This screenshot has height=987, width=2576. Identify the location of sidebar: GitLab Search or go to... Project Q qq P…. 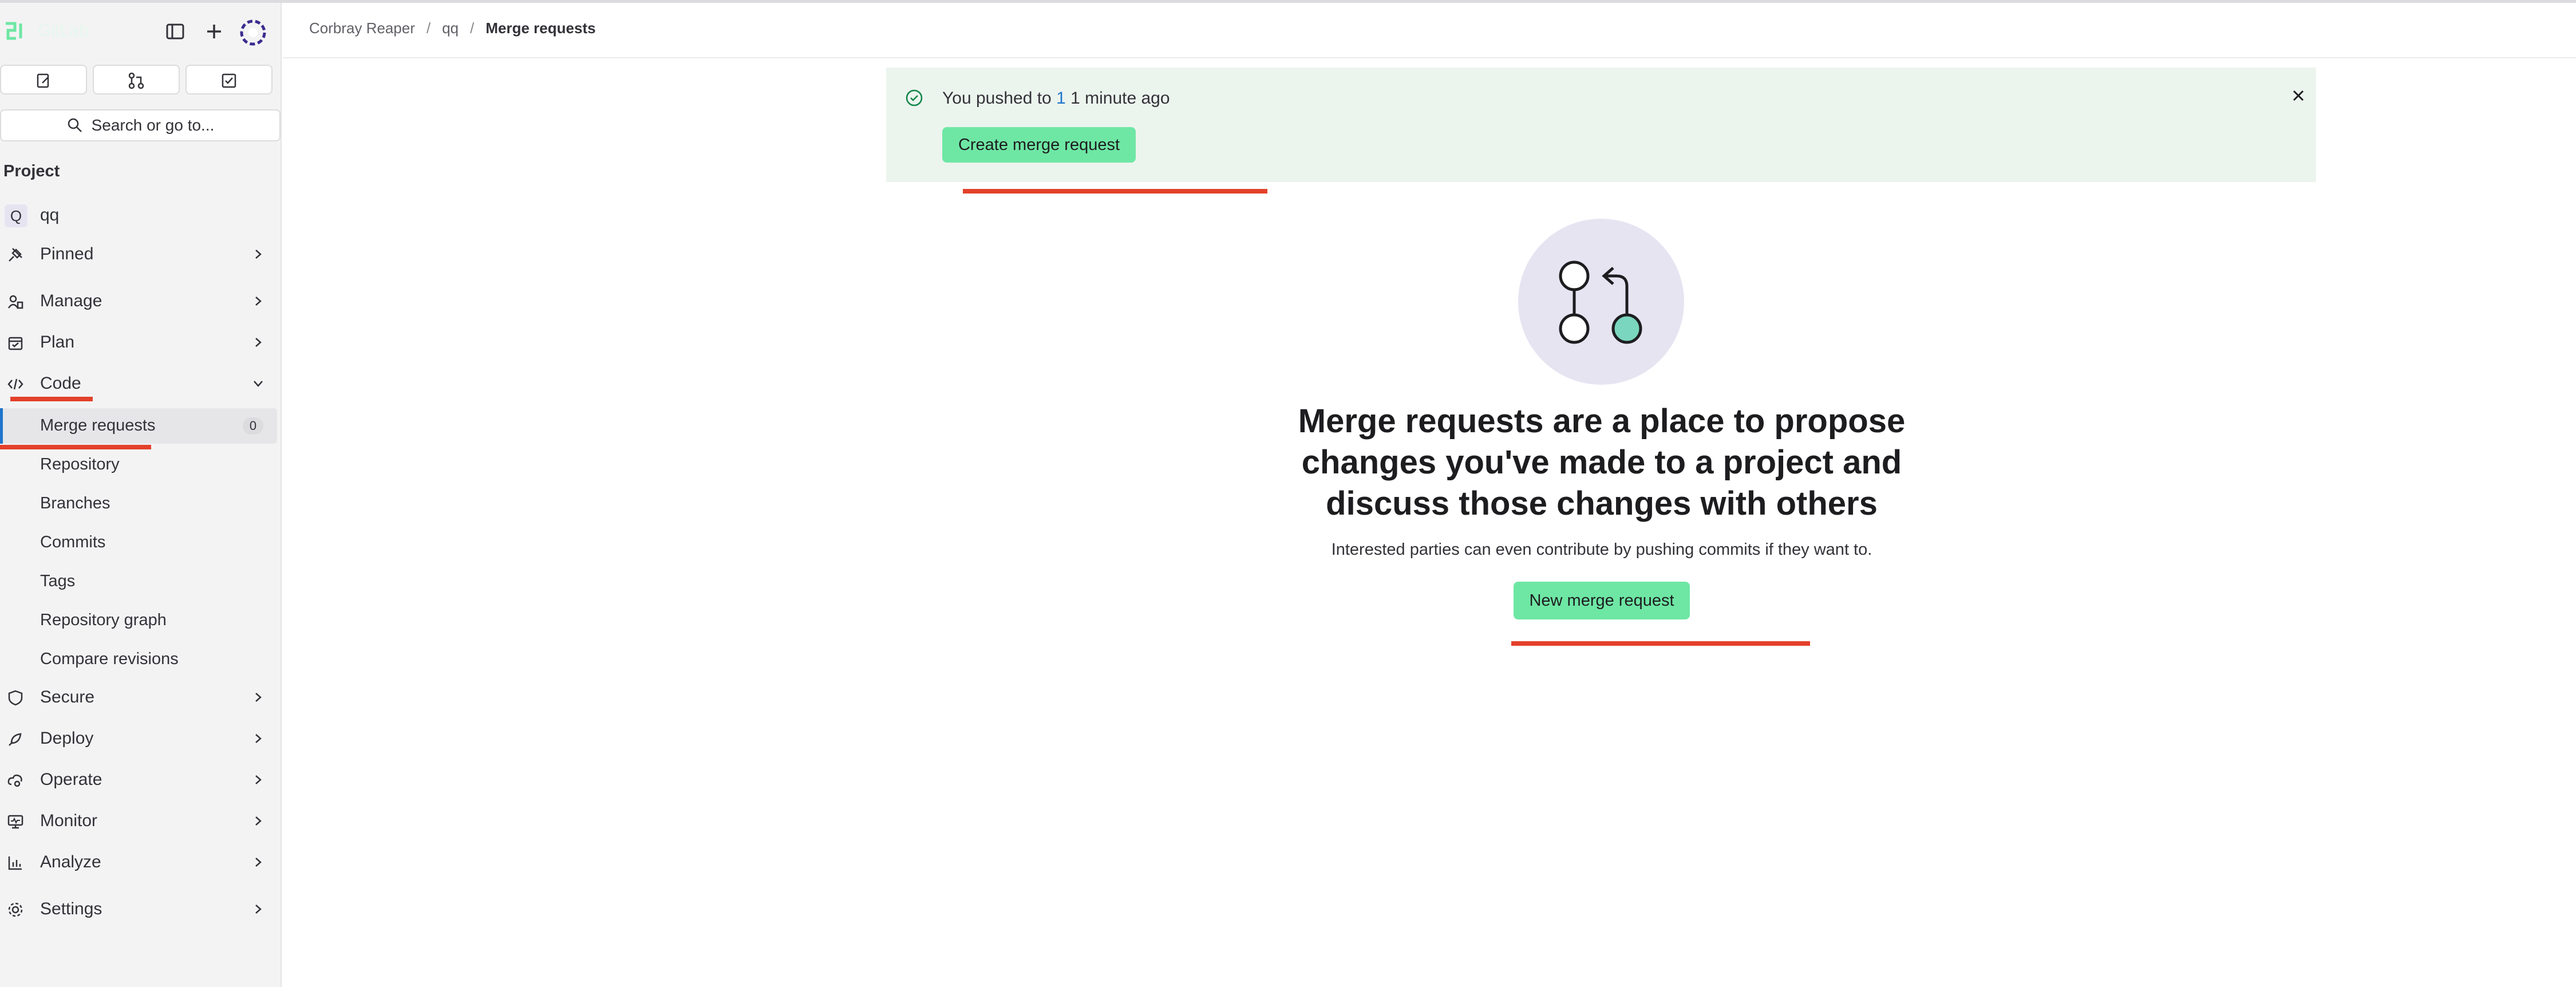
(141, 495).